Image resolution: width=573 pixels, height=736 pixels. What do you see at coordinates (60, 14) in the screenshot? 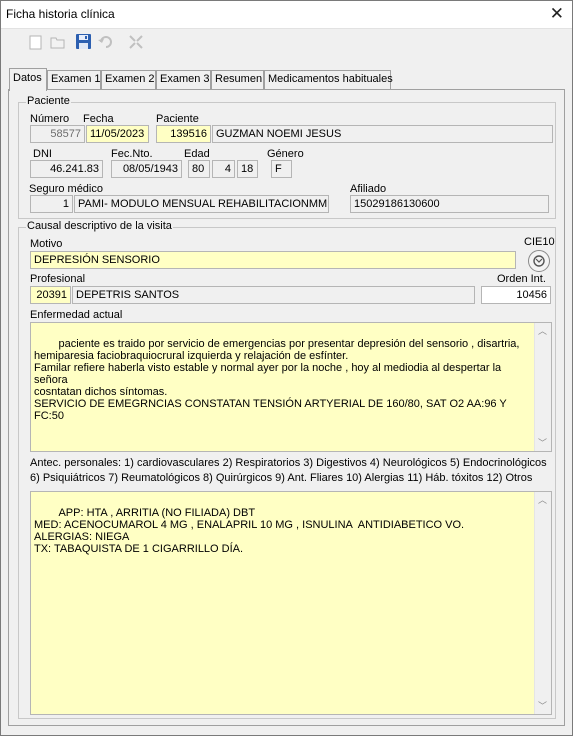
I see `window-title: Ficha historia clínica` at bounding box center [60, 14].